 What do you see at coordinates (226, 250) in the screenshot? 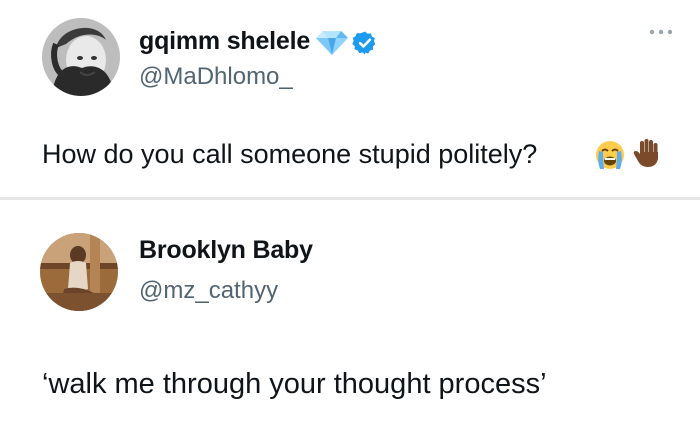
I see `display-name: Brooklyn Baby` at bounding box center [226, 250].